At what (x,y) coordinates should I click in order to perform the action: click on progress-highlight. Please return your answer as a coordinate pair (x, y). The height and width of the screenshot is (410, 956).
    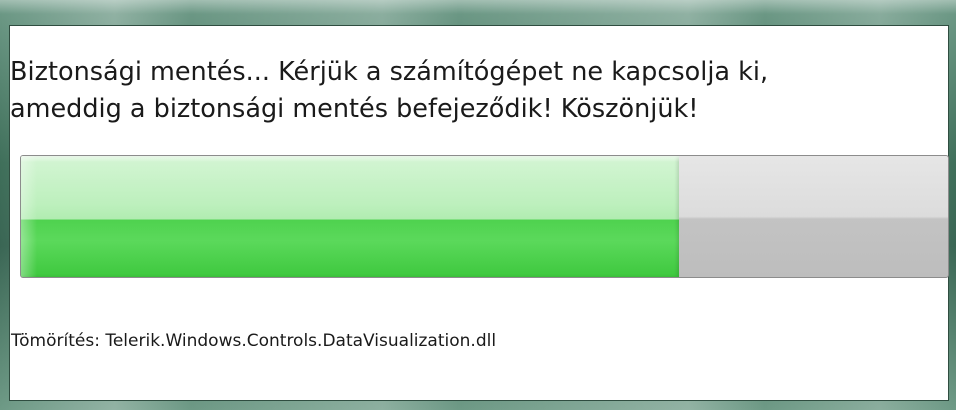
    Looking at the image, I should click on (29, 216).